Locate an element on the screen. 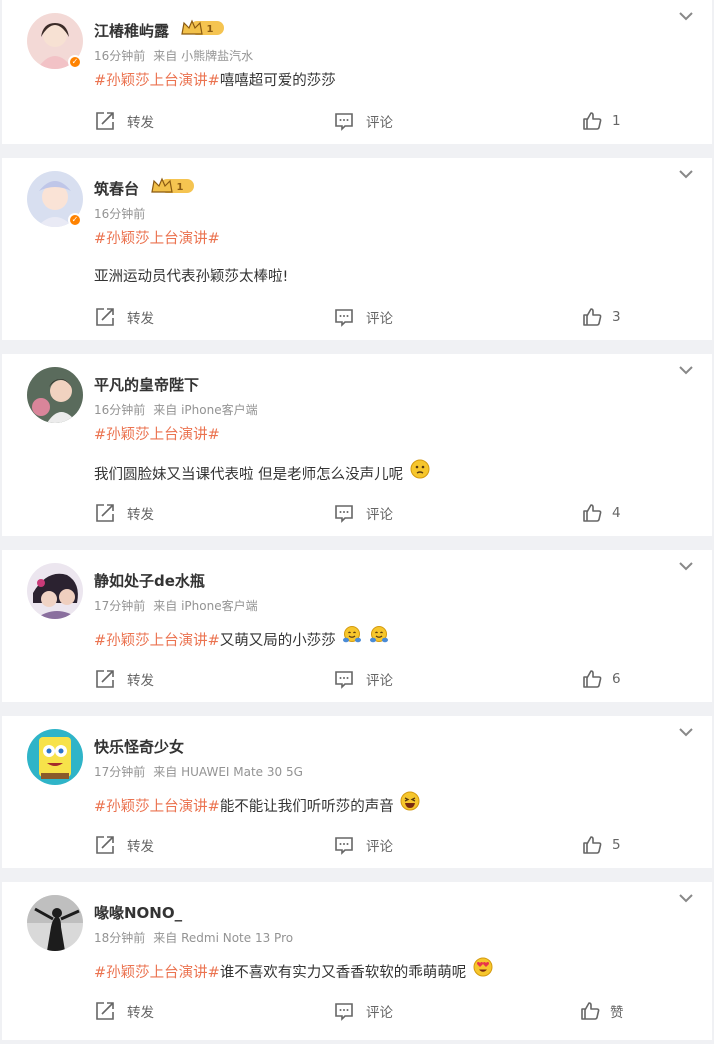 The height and width of the screenshot is (1044, 714). comment-meta: 17分钟前 来自 iPhone客户端 is located at coordinates (176, 605).